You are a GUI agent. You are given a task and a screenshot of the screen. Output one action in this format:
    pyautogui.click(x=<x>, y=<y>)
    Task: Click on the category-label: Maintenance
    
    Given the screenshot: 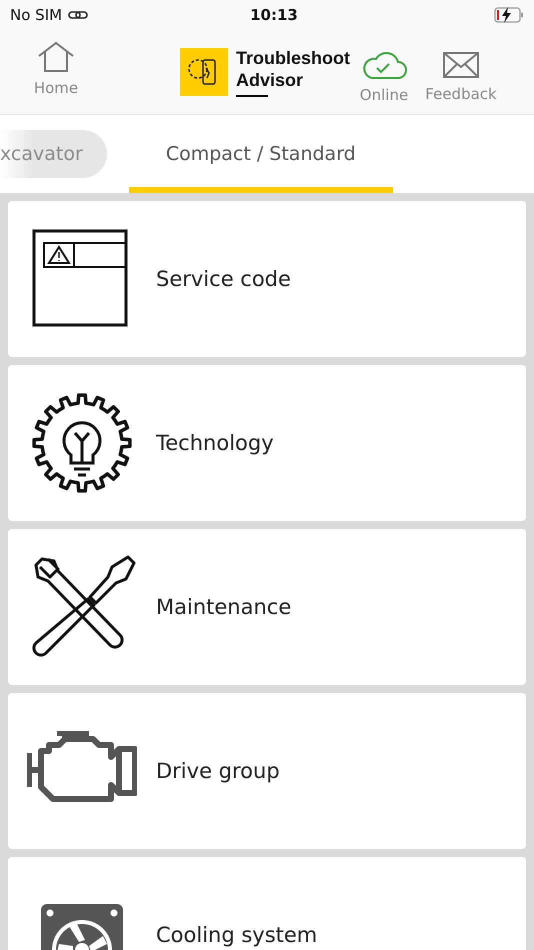 What is the action you would take?
    pyautogui.click(x=224, y=607)
    